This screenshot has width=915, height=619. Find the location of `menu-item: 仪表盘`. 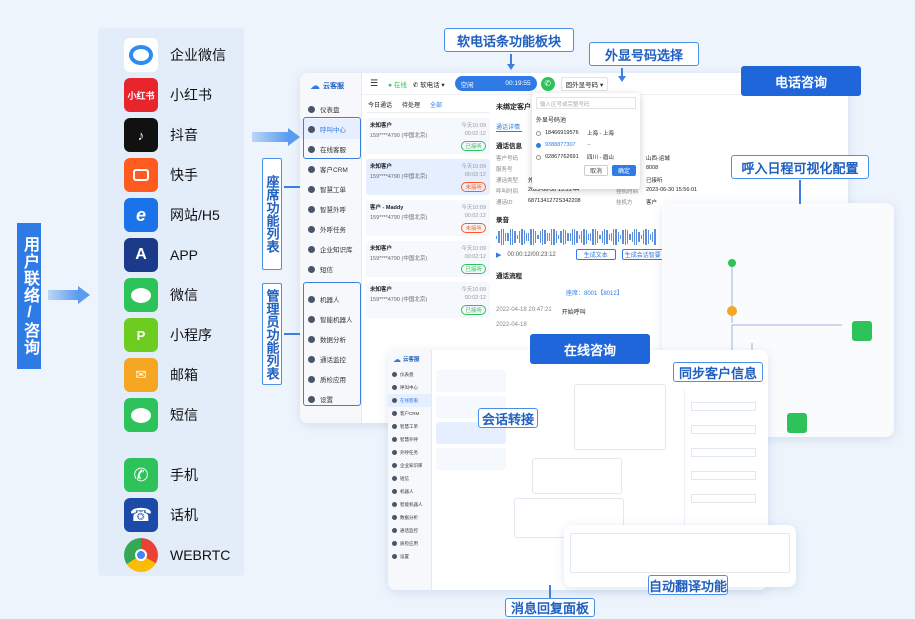

menu-item: 仪表盘 is located at coordinates (330, 109).